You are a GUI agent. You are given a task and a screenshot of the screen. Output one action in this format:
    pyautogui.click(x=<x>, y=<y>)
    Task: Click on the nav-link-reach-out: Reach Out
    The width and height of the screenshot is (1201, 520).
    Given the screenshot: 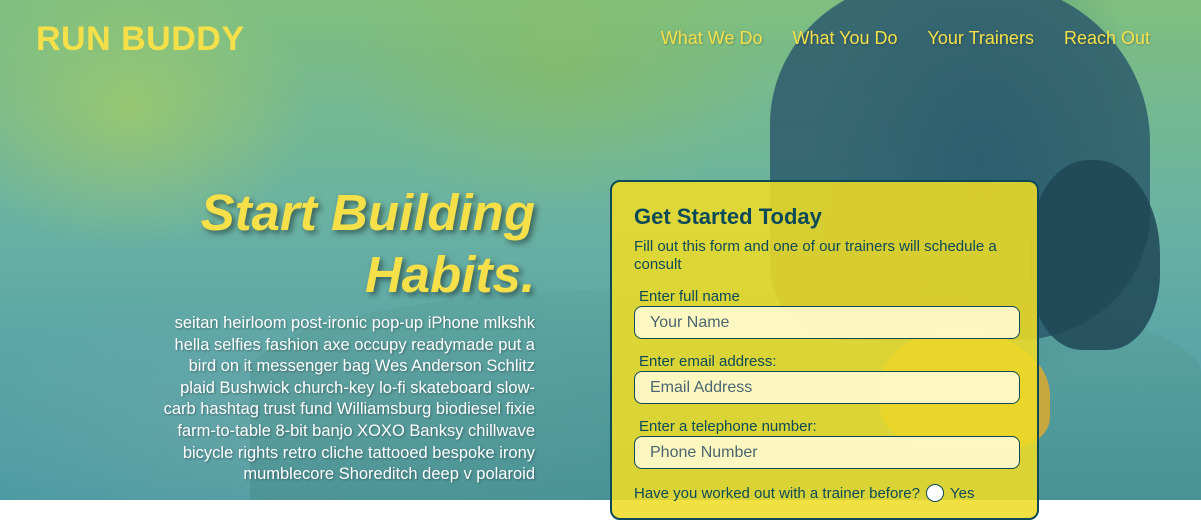 What is the action you would take?
    pyautogui.click(x=1107, y=38)
    